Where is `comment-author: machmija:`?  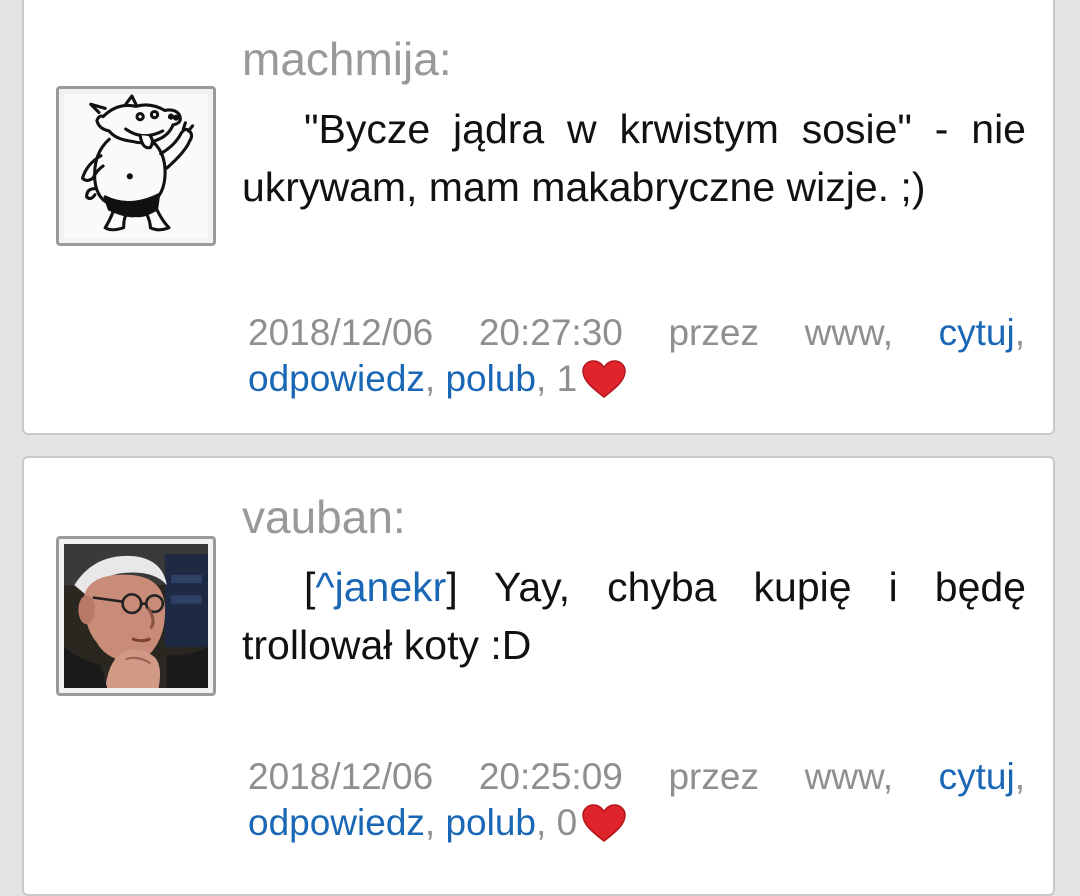 comment-author: machmija: is located at coordinates (347, 59).